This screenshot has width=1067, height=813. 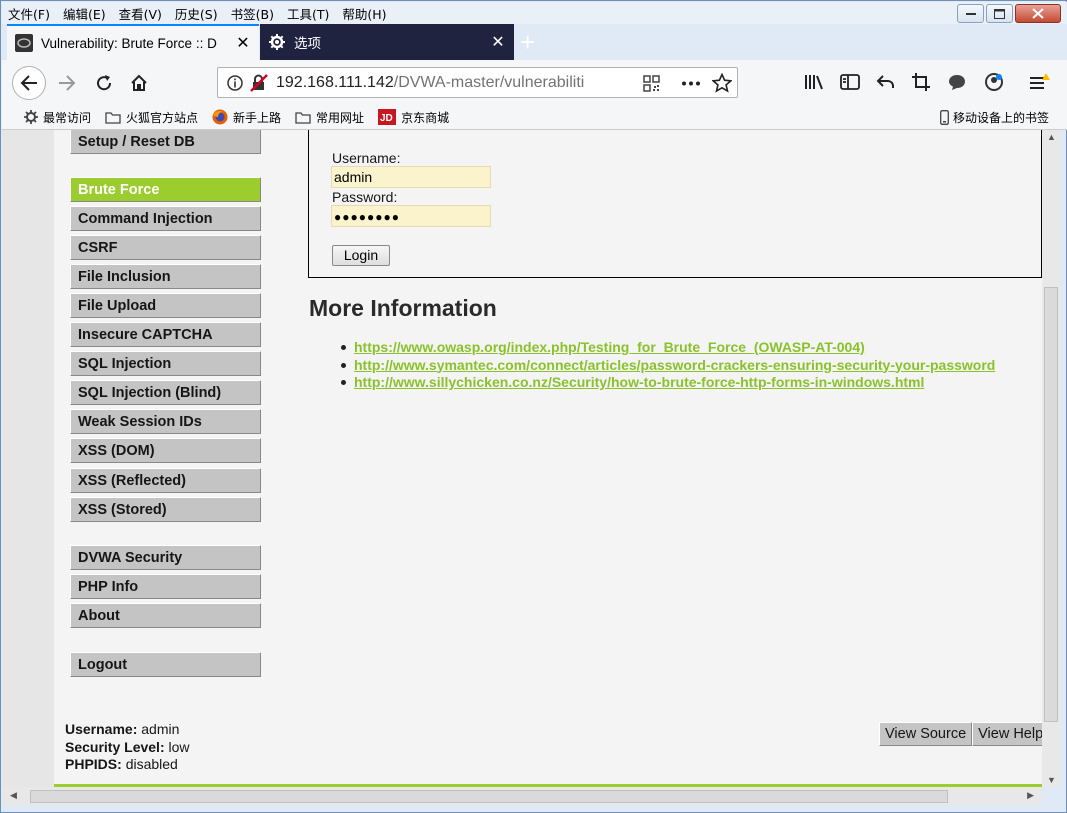 What do you see at coordinates (24, 43) in the screenshot?
I see `dvwa-favicon-icon` at bounding box center [24, 43].